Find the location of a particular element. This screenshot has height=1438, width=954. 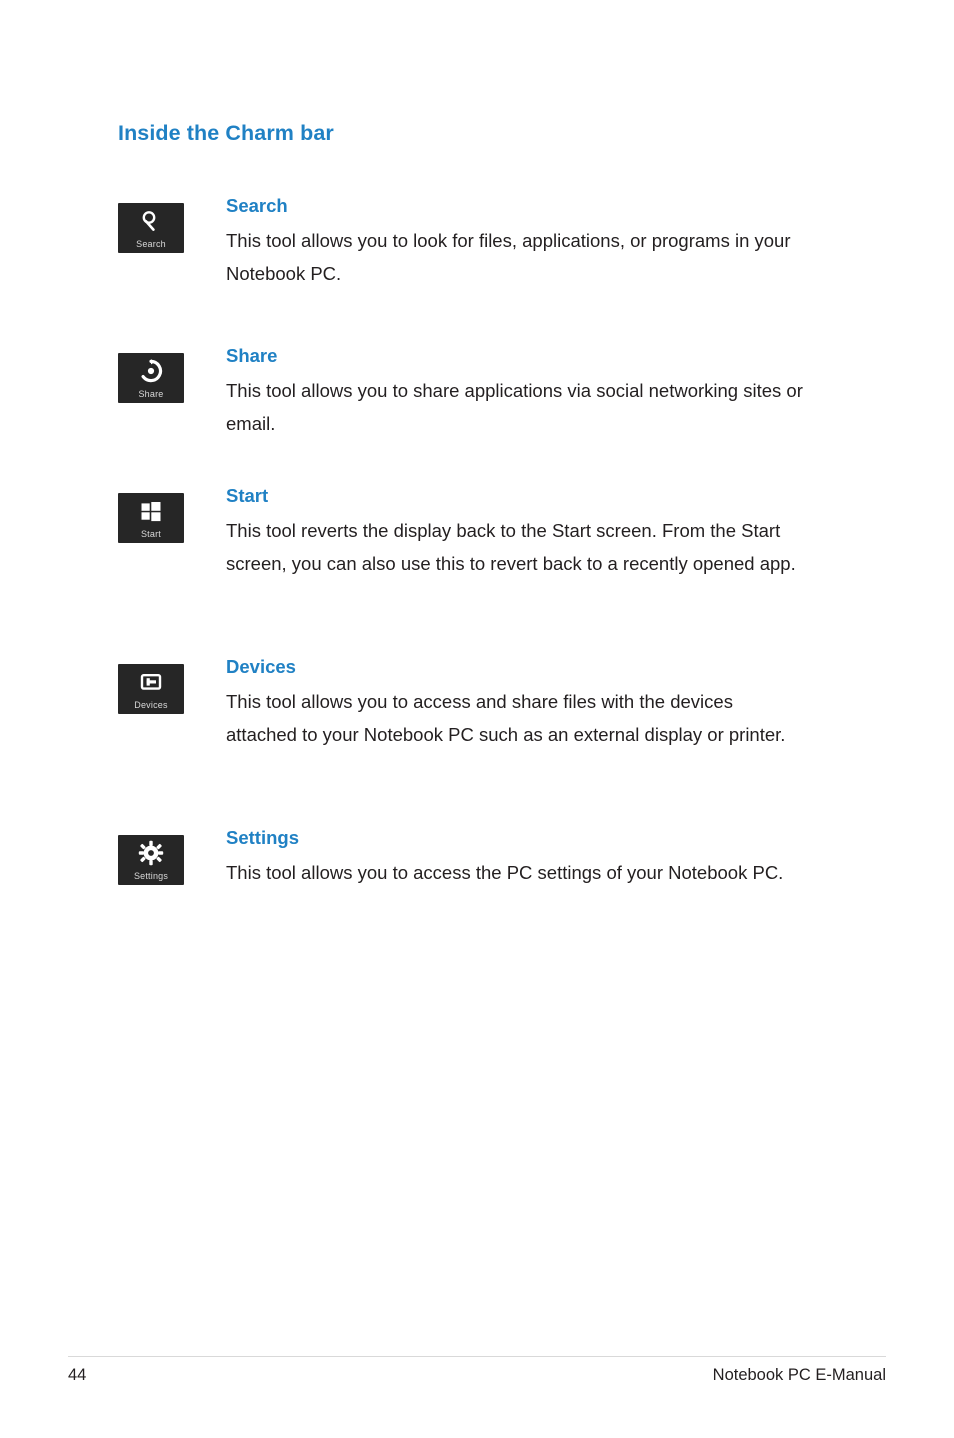

charm-title: Devices is located at coordinates (261, 666).